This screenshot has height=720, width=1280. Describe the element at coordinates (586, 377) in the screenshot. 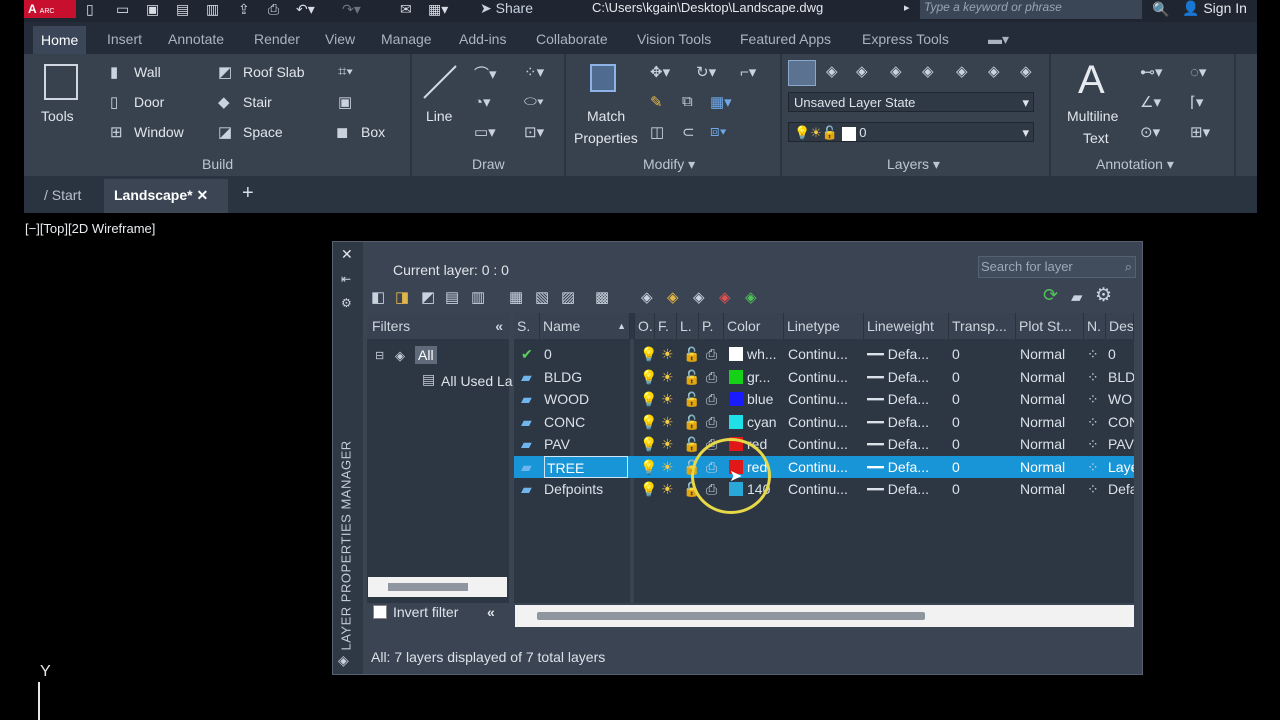

I see `layer-name: BLDG` at that location.